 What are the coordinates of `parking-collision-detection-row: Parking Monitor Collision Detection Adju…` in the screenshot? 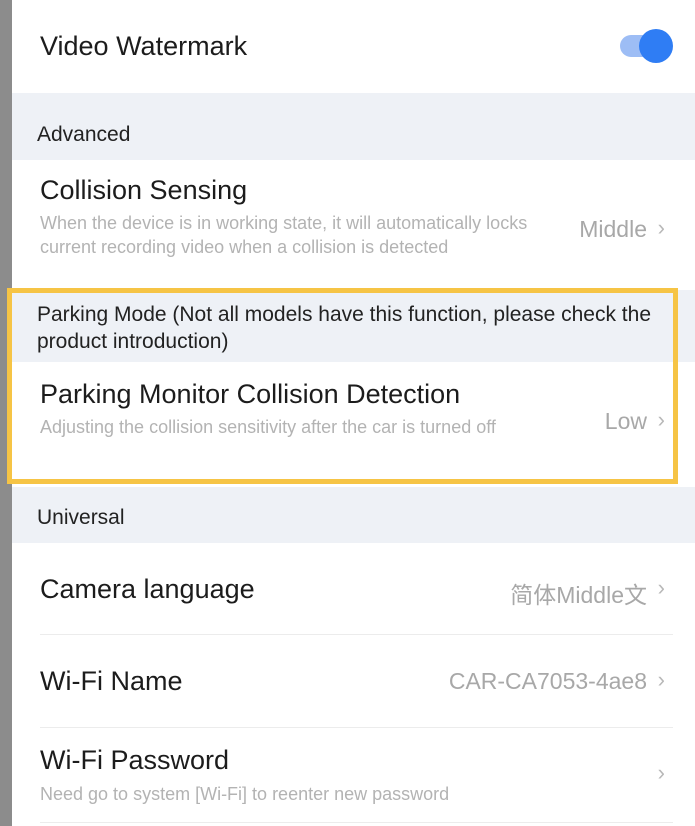 It's located at (353, 421).